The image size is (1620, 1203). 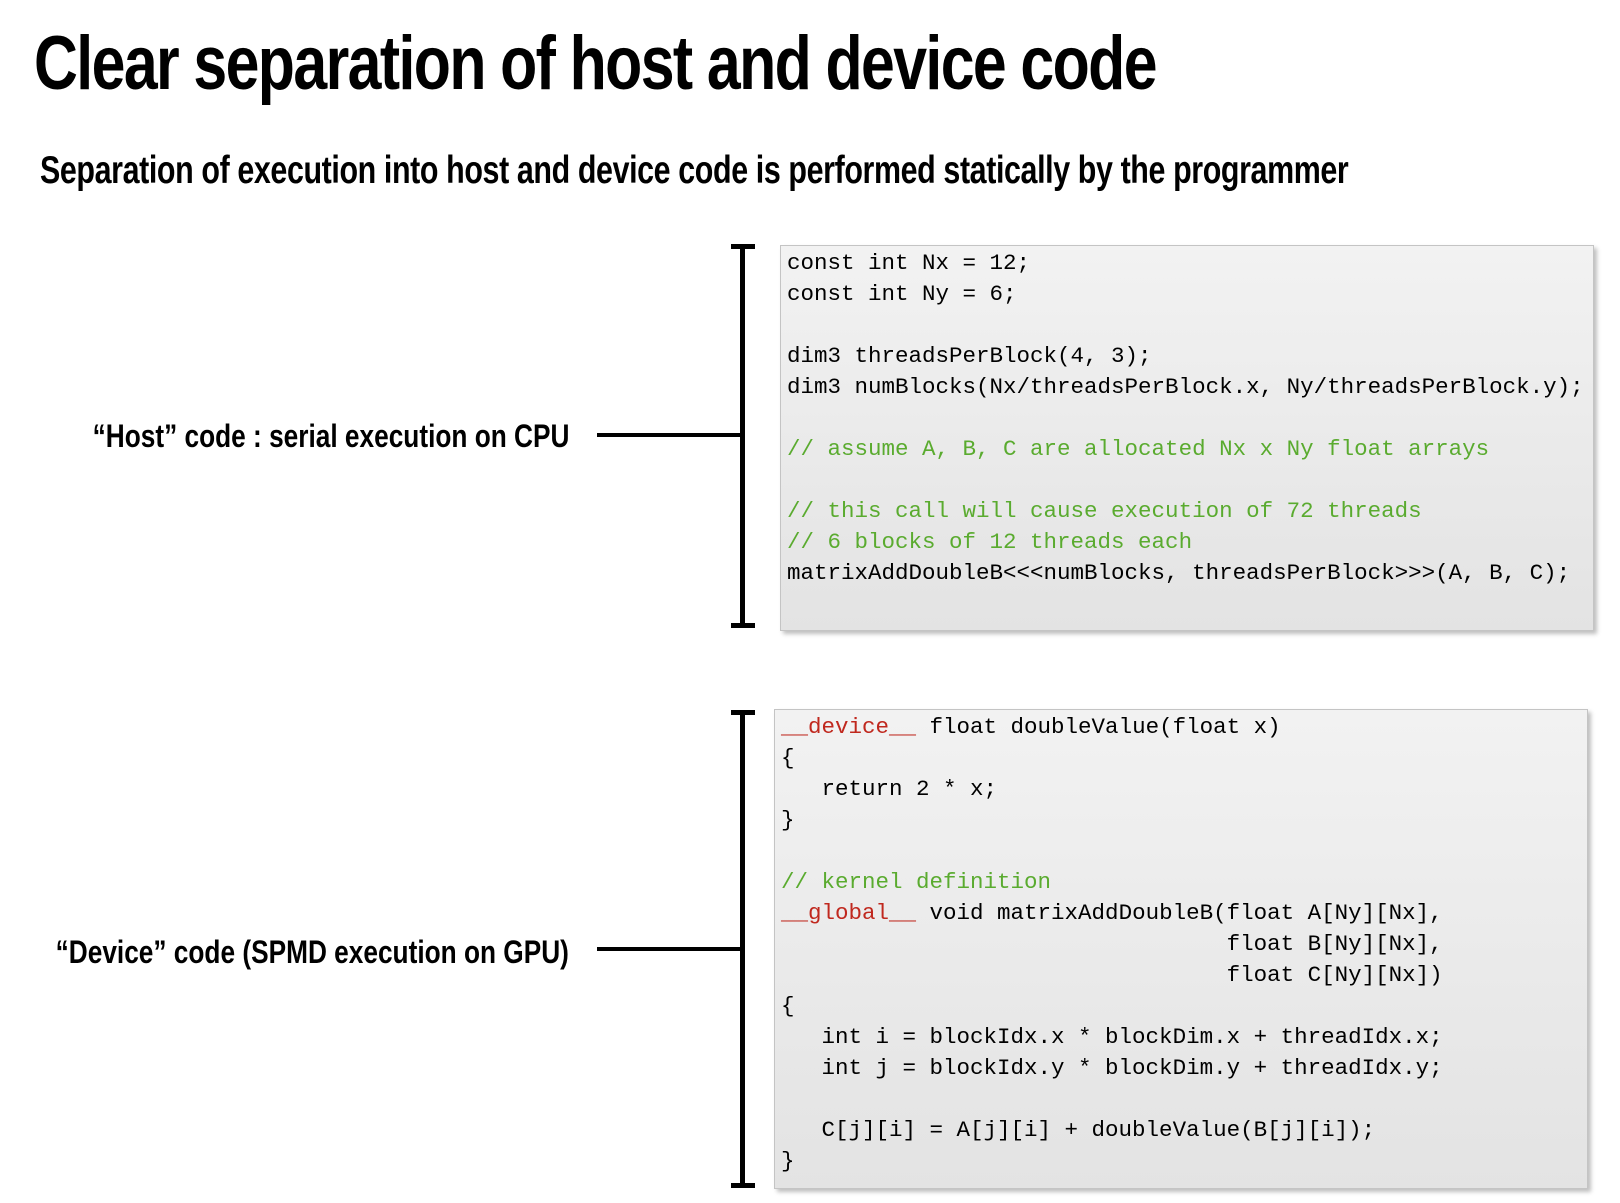 I want to click on device-bracket-bottom-cap, so click(x=743, y=1185).